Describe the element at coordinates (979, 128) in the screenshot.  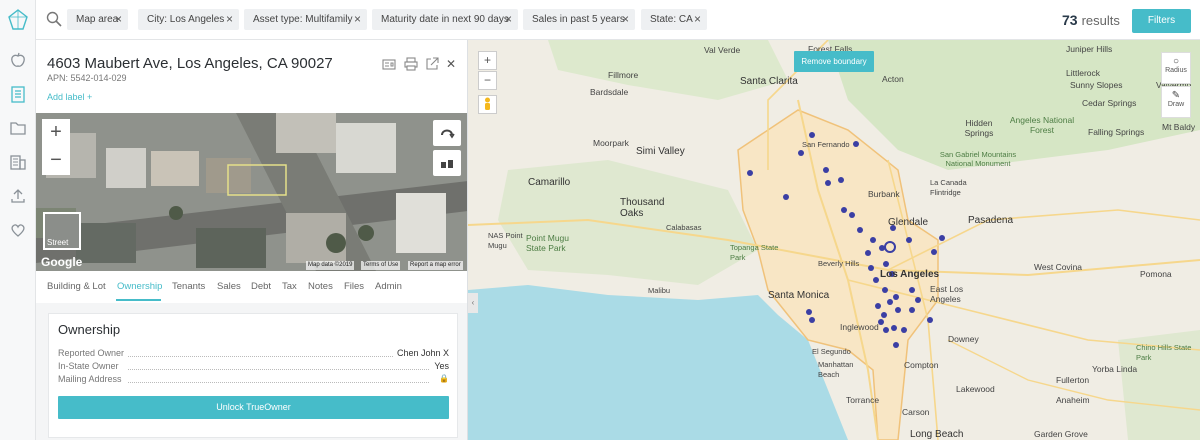
I see `map-label: Hidden Springs` at that location.